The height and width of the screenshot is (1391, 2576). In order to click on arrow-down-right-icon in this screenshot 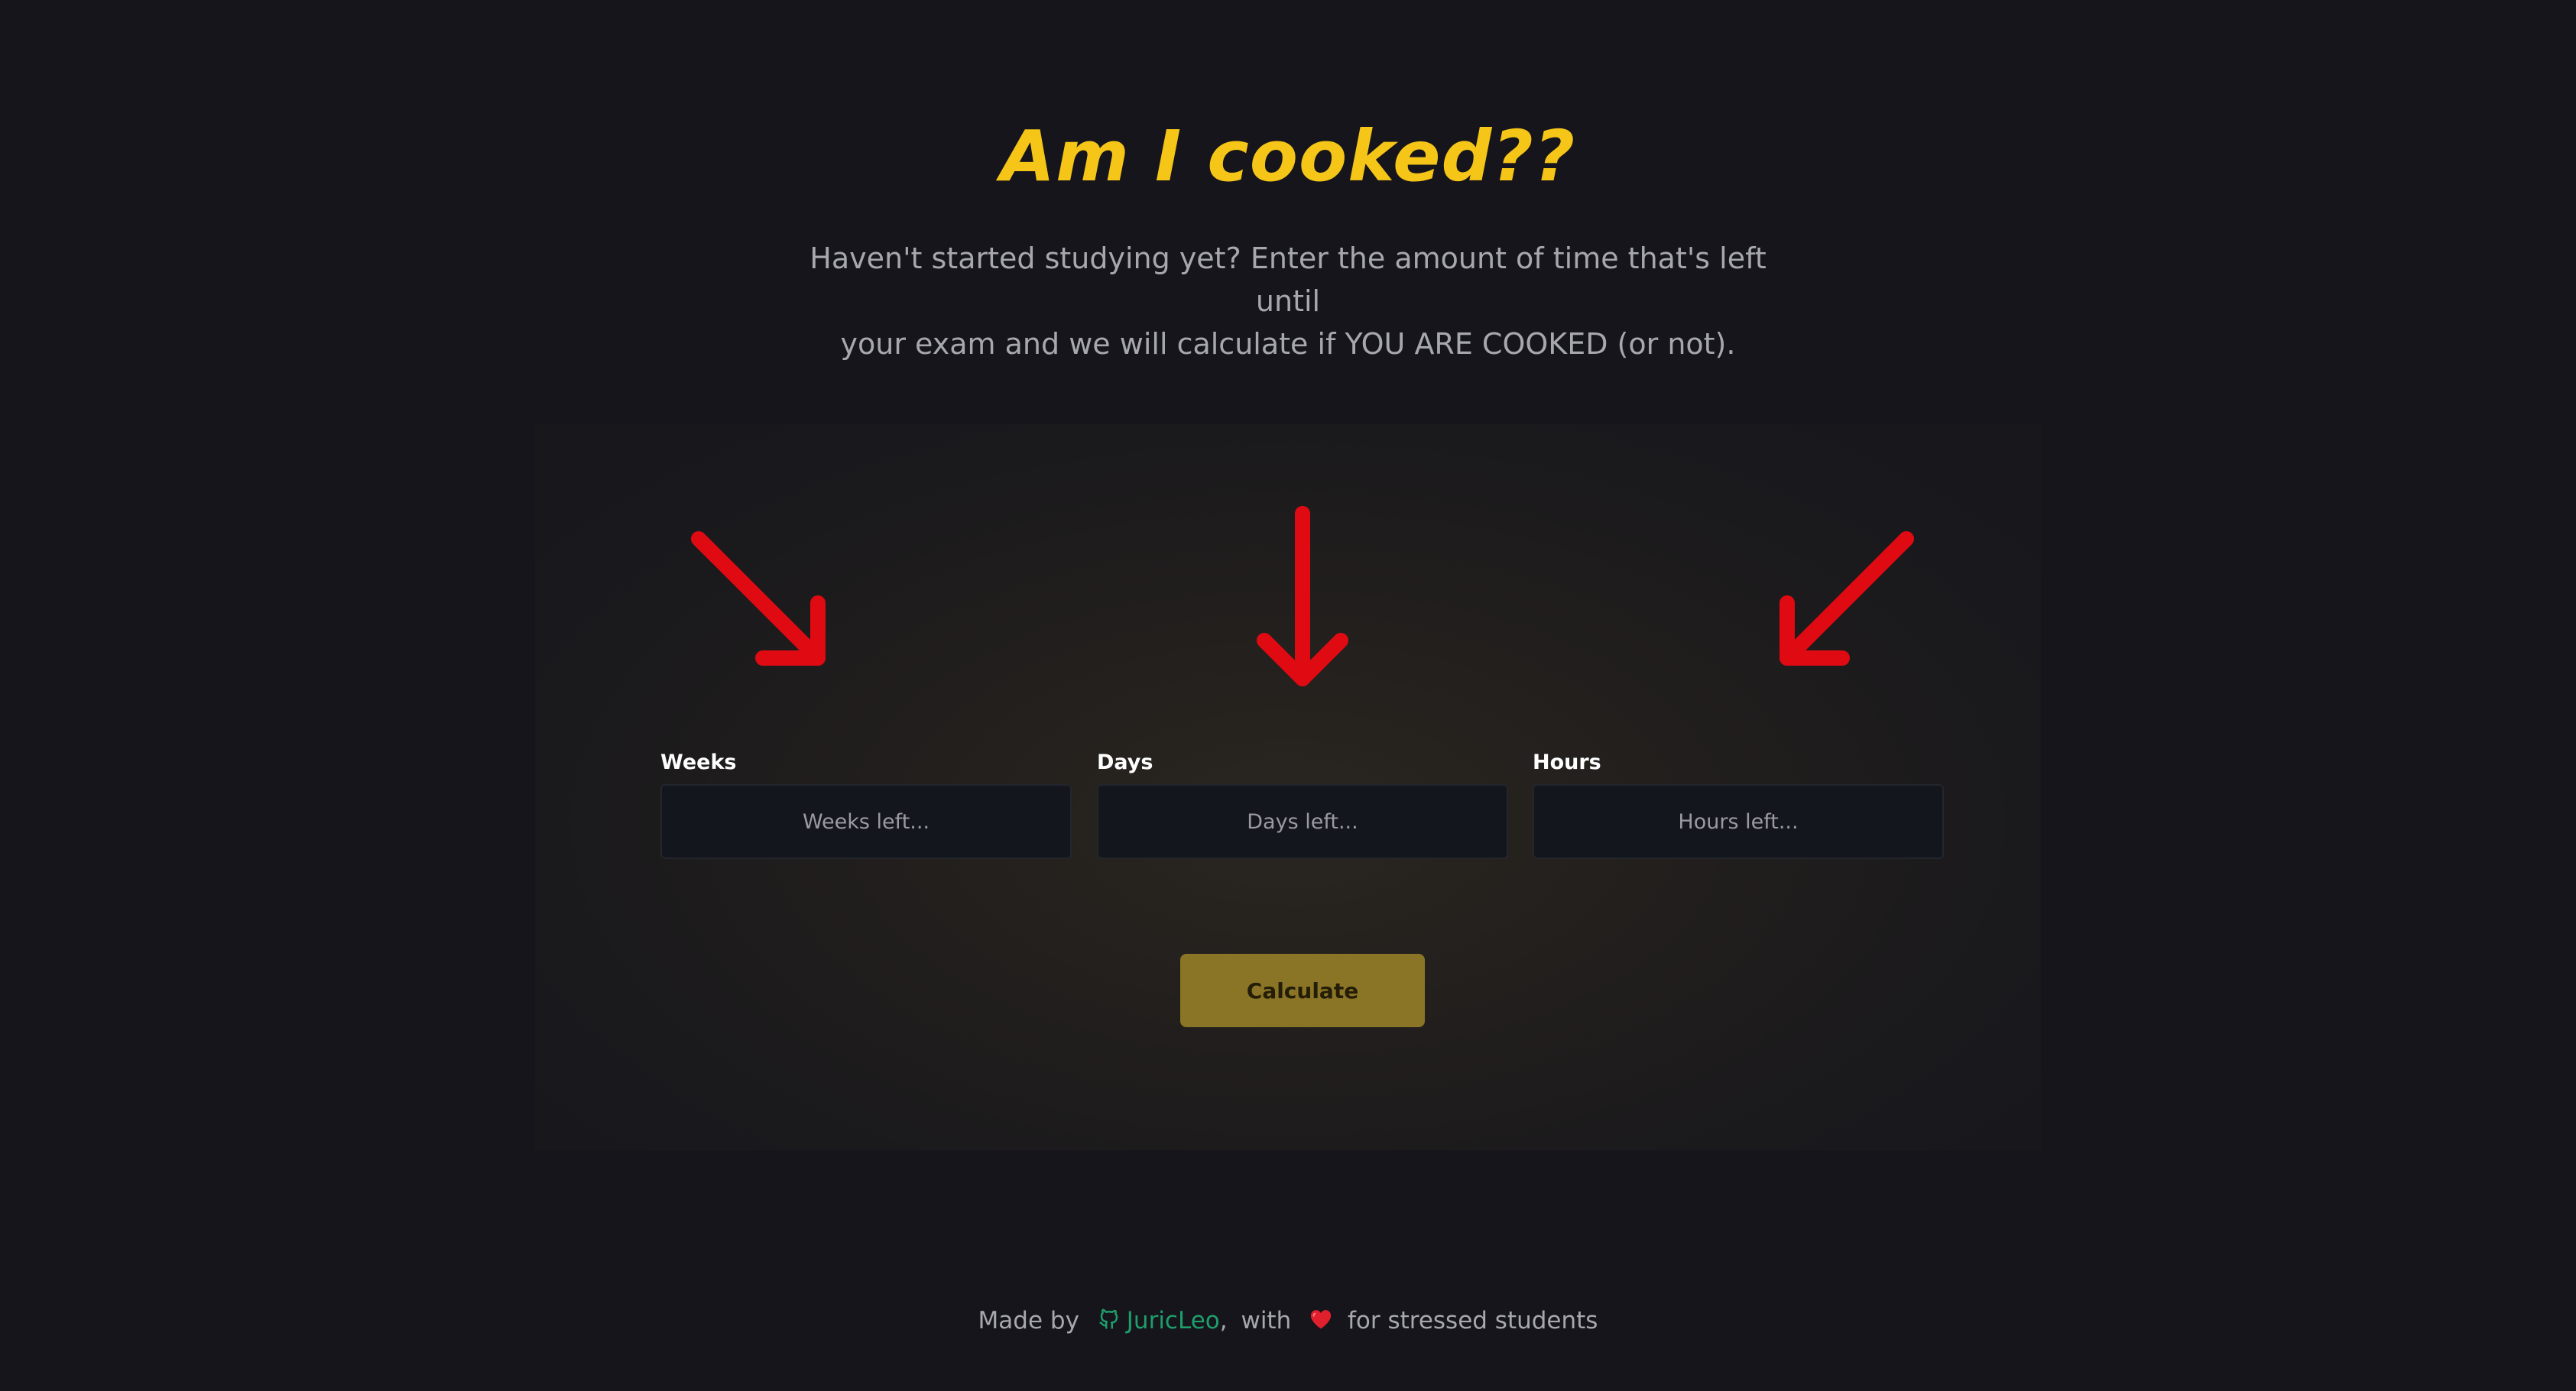, I will do `click(758, 598)`.